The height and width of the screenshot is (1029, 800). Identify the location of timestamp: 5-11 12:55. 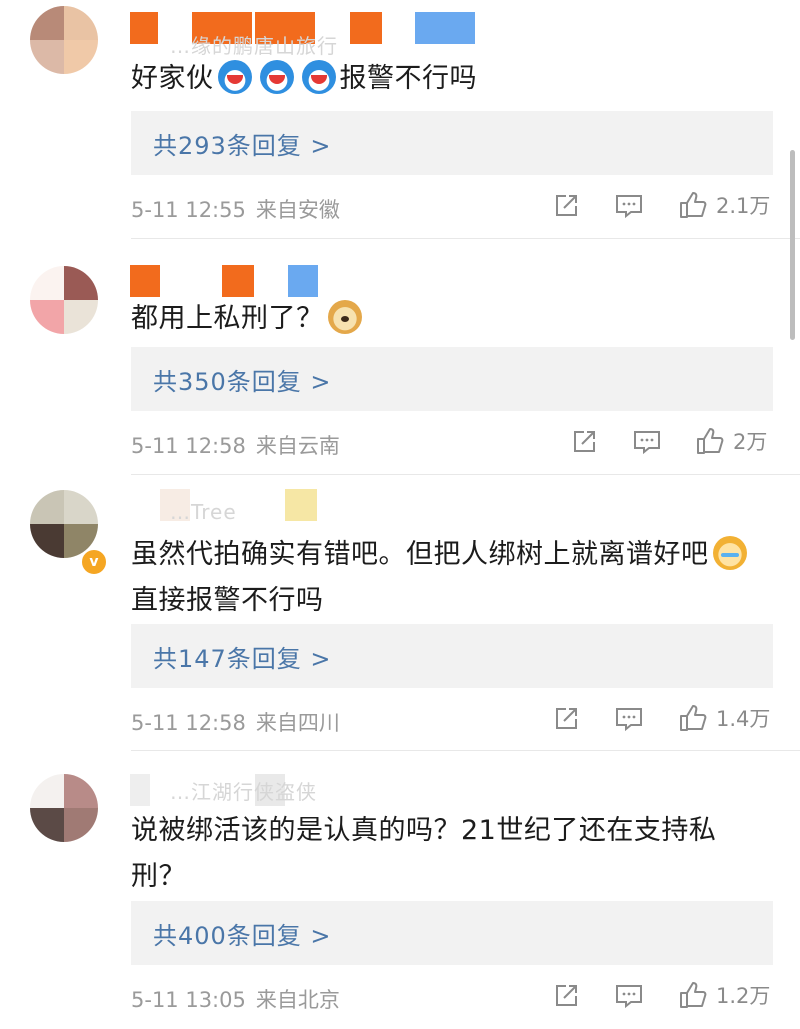
(188, 210).